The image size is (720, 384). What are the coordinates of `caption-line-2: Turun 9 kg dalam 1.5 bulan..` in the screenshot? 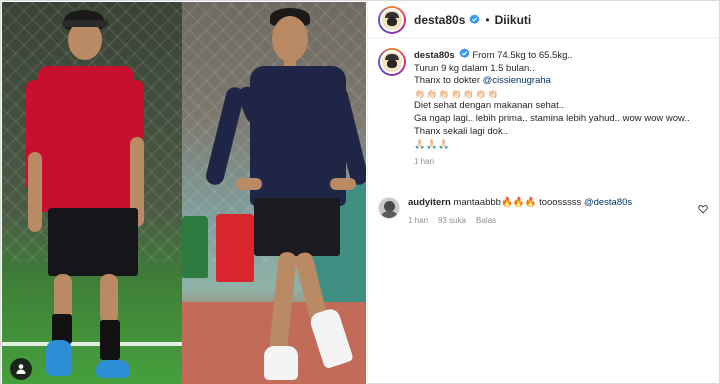 It's located at (474, 68).